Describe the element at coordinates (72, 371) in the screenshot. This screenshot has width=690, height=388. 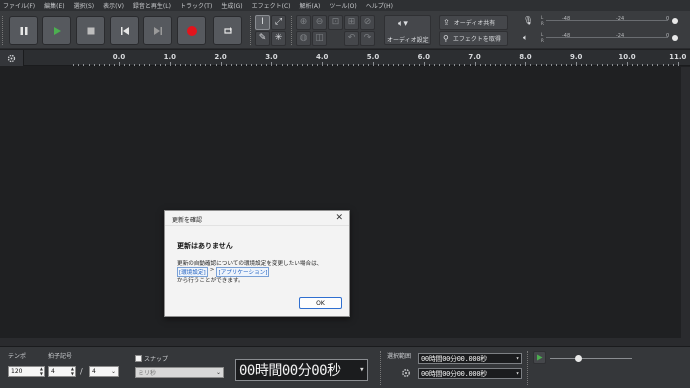
I see `spinner-arrows-icon: ▲ ▼` at that location.